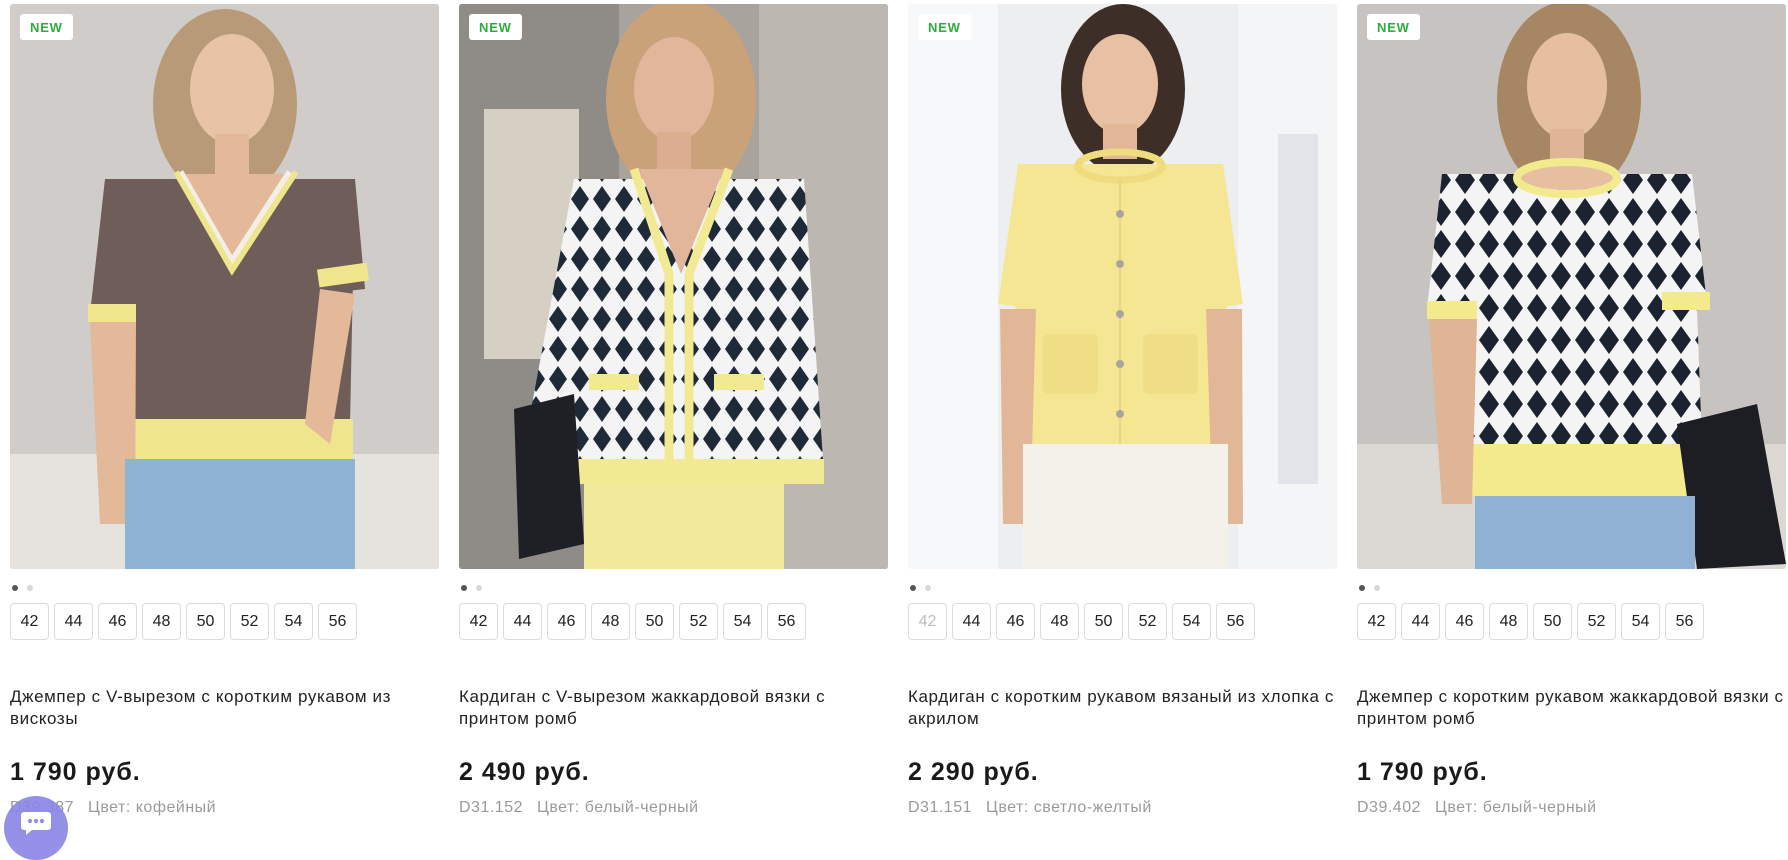 This screenshot has width=1788, height=860. What do you see at coordinates (224, 808) in the screenshot?
I see `product-meta: D39.387Цвет: кофейный` at bounding box center [224, 808].